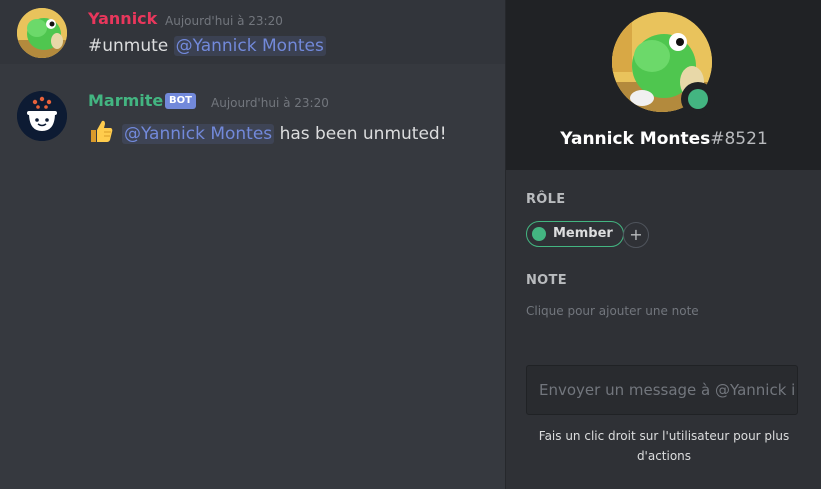 The height and width of the screenshot is (489, 821). Describe the element at coordinates (363, 134) in the screenshot. I see `message-text: has been unmuted!` at that location.